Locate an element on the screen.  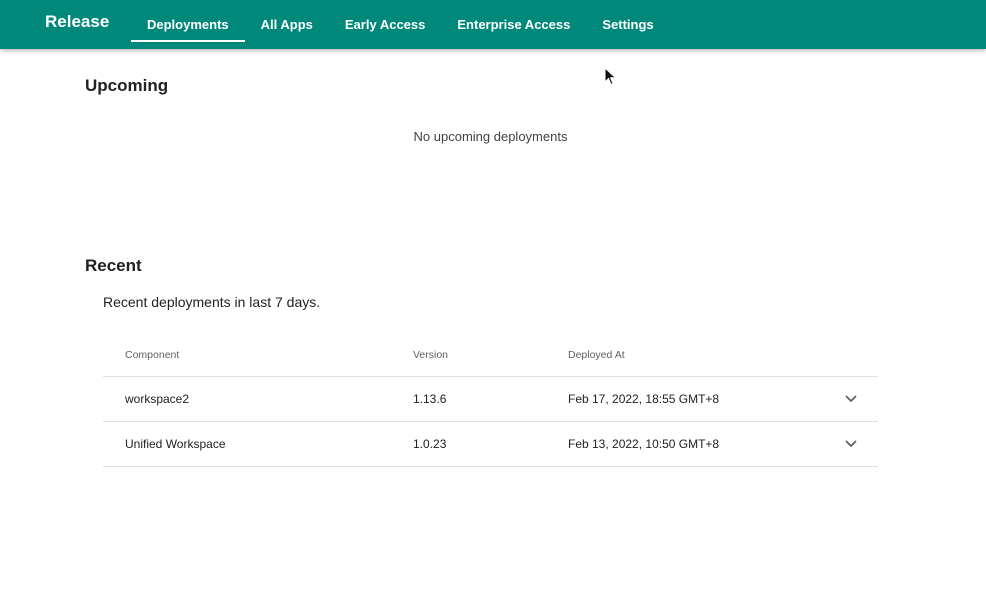
column-header-component: Component is located at coordinates (152, 354).